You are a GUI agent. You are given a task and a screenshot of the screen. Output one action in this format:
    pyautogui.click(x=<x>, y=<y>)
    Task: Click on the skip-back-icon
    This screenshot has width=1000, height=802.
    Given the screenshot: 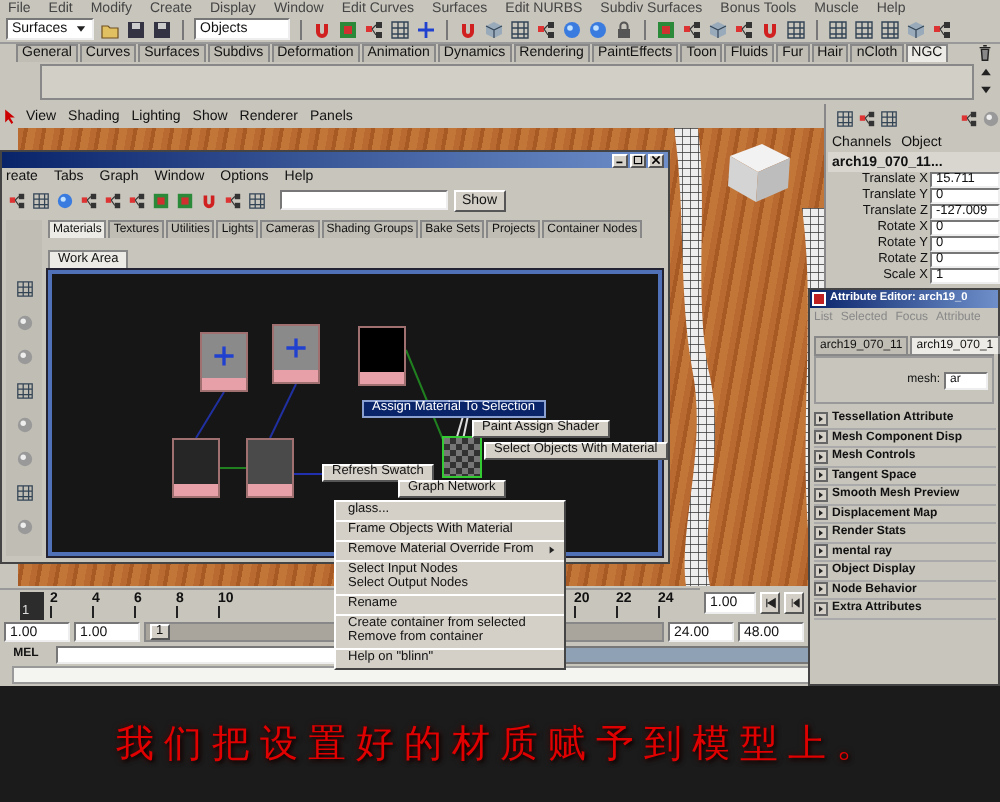 What is the action you would take?
    pyautogui.click(x=770, y=603)
    